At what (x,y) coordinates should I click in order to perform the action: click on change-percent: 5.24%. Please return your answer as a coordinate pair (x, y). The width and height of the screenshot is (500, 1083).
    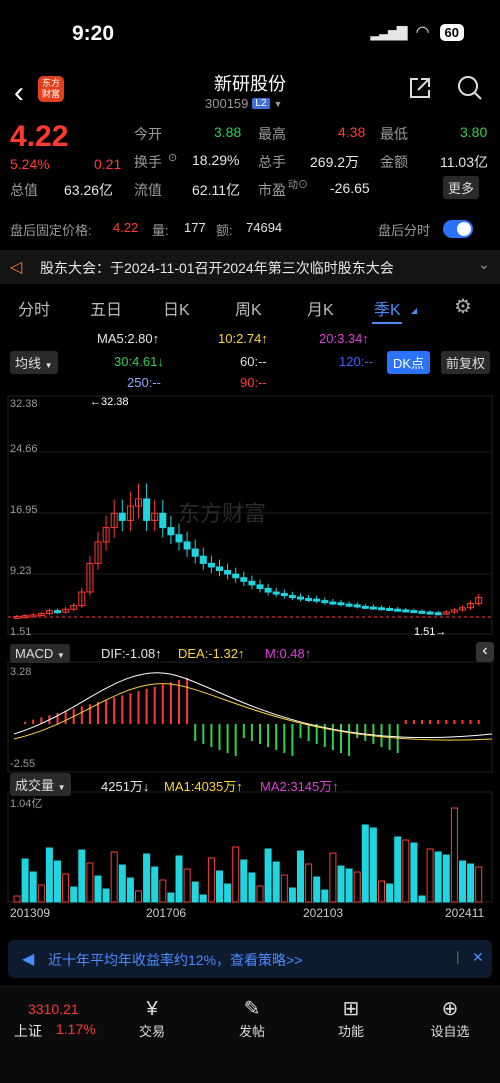
    Looking at the image, I should click on (30, 164).